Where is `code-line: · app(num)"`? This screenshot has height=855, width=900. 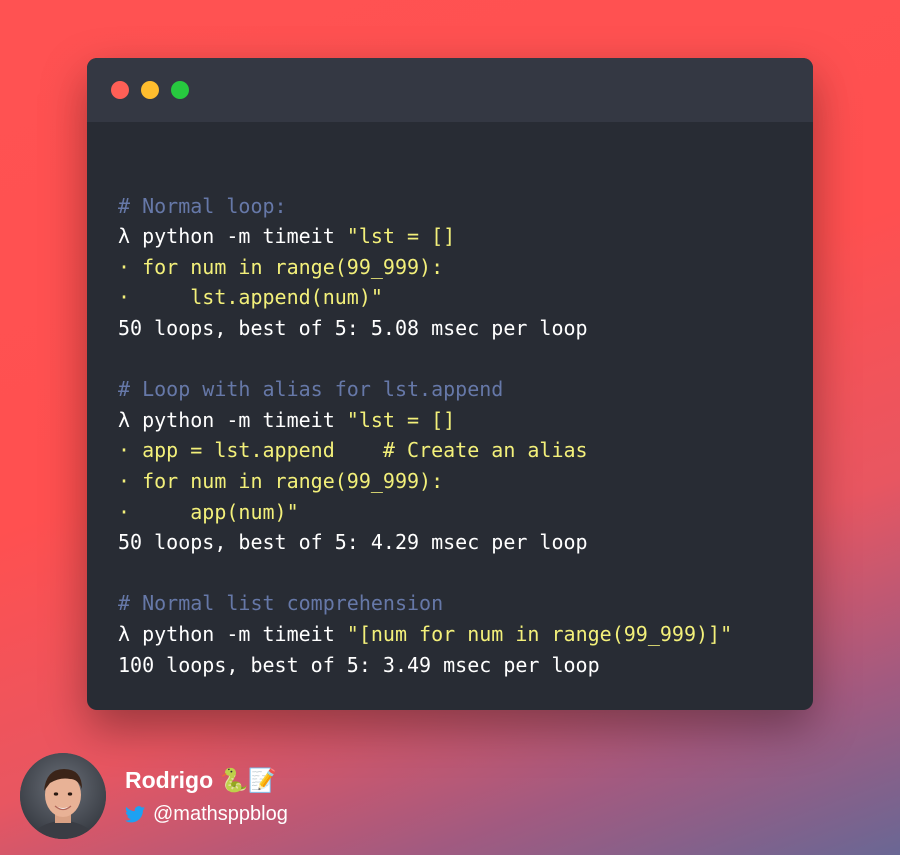
code-line: · app(num)" is located at coordinates (425, 512).